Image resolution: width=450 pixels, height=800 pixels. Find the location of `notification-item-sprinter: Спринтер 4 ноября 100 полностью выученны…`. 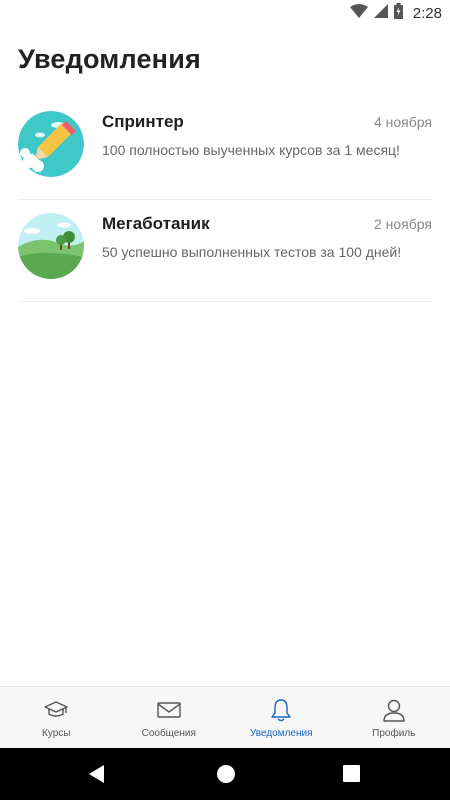

notification-item-sprinter: Спринтер 4 ноября 100 полностью выученны… is located at coordinates (225, 149).